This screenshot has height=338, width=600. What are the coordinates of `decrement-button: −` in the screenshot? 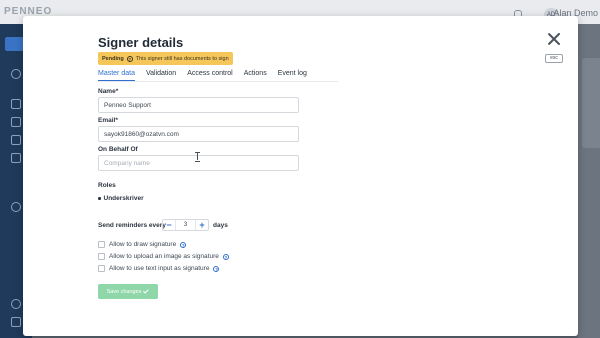 It's located at (169, 225).